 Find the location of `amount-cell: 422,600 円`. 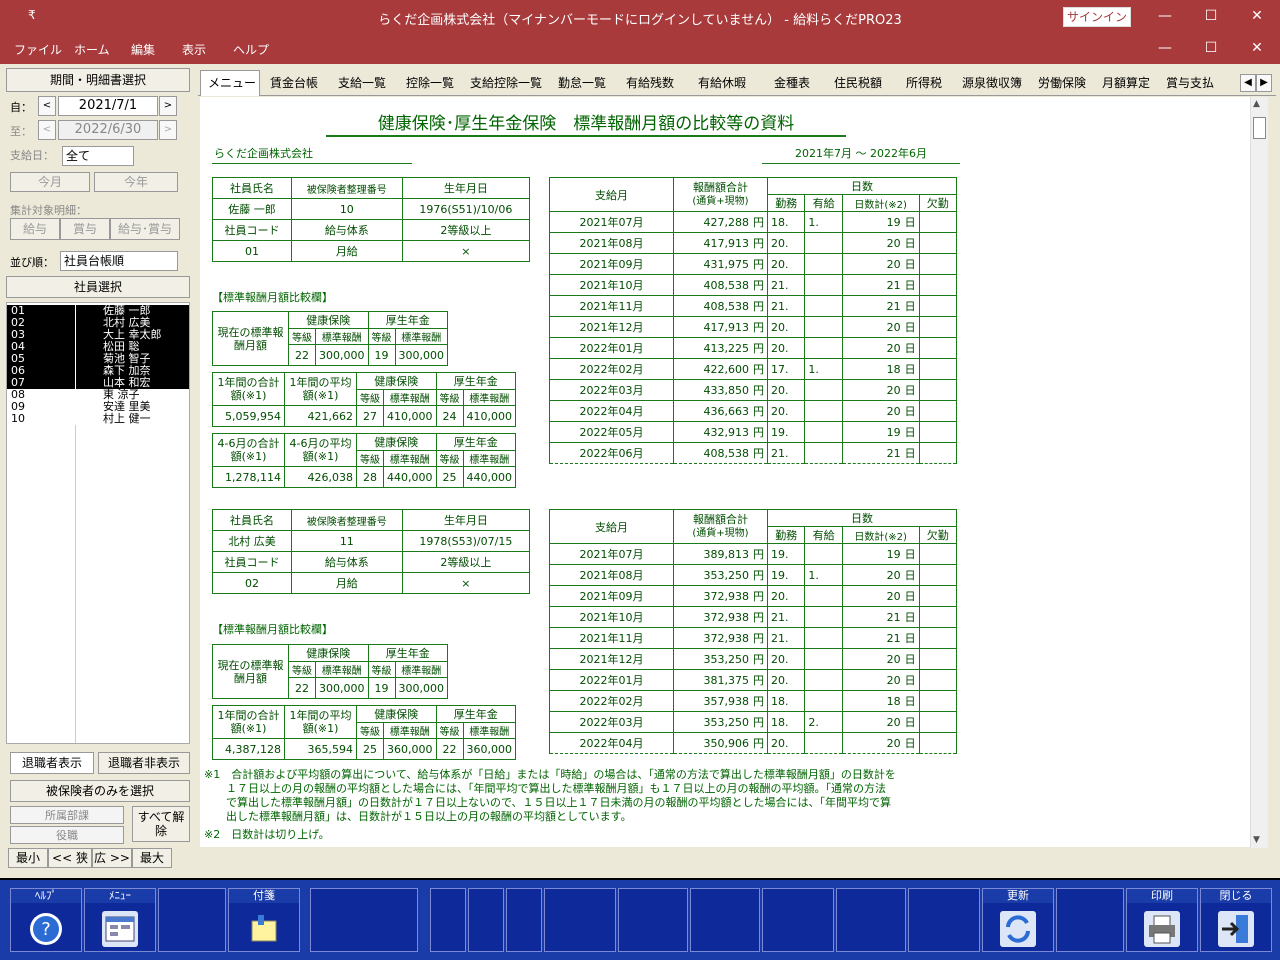

amount-cell: 422,600 円 is located at coordinates (720, 369).